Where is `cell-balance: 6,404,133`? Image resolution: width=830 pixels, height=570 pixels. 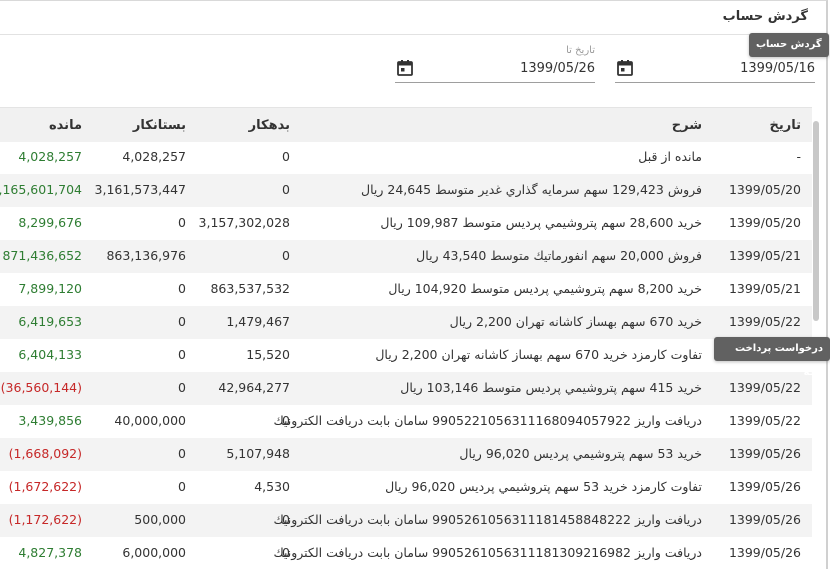
cell-balance: 6,404,133 is located at coordinates (50, 354).